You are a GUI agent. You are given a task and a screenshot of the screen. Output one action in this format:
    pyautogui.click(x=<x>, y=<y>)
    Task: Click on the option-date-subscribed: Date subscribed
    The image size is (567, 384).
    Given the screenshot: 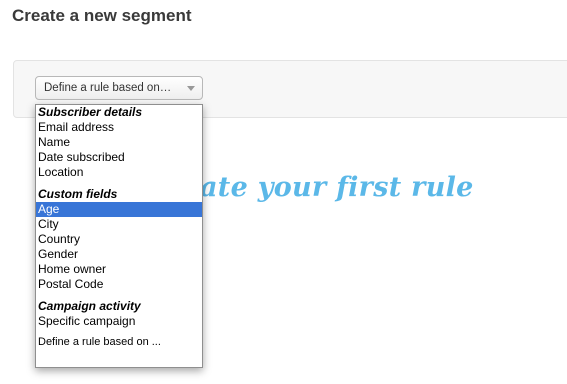 What is the action you would take?
    pyautogui.click(x=119, y=157)
    